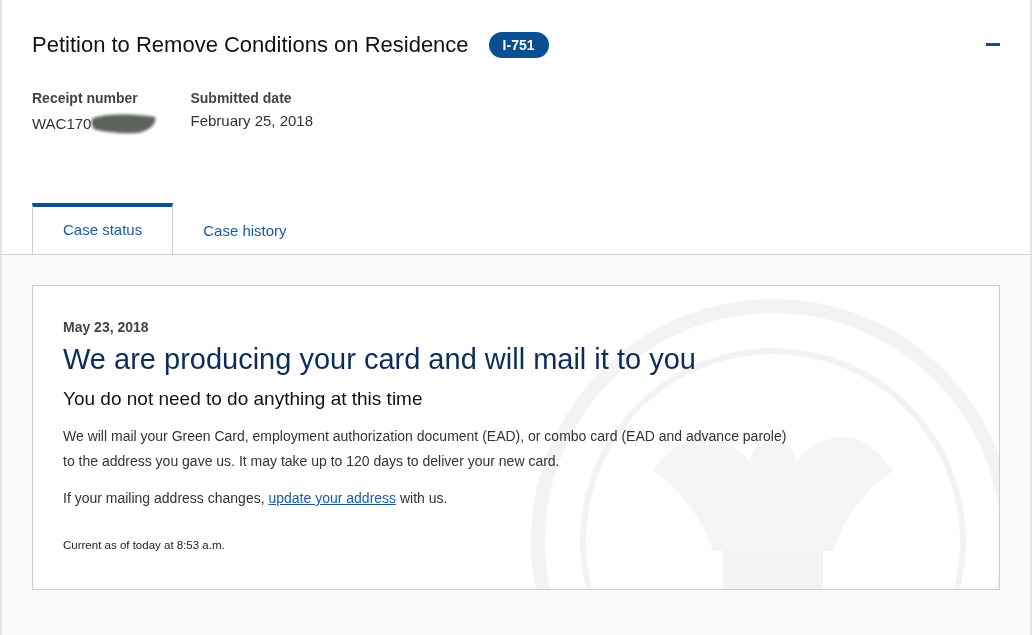 The height and width of the screenshot is (635, 1032). What do you see at coordinates (103, 229) in the screenshot?
I see `tab: Case status` at bounding box center [103, 229].